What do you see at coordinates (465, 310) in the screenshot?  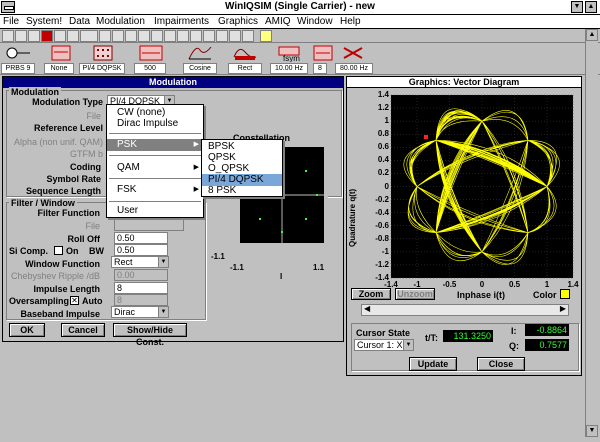 I see `horizontal-scrollbar: ◀ ▶` at bounding box center [465, 310].